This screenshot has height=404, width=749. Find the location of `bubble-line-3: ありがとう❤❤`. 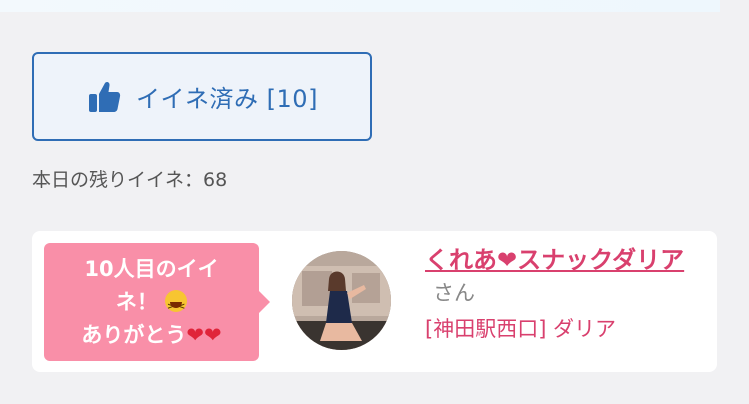

bubble-line-3: ありがとう❤❤ is located at coordinates (151, 335).